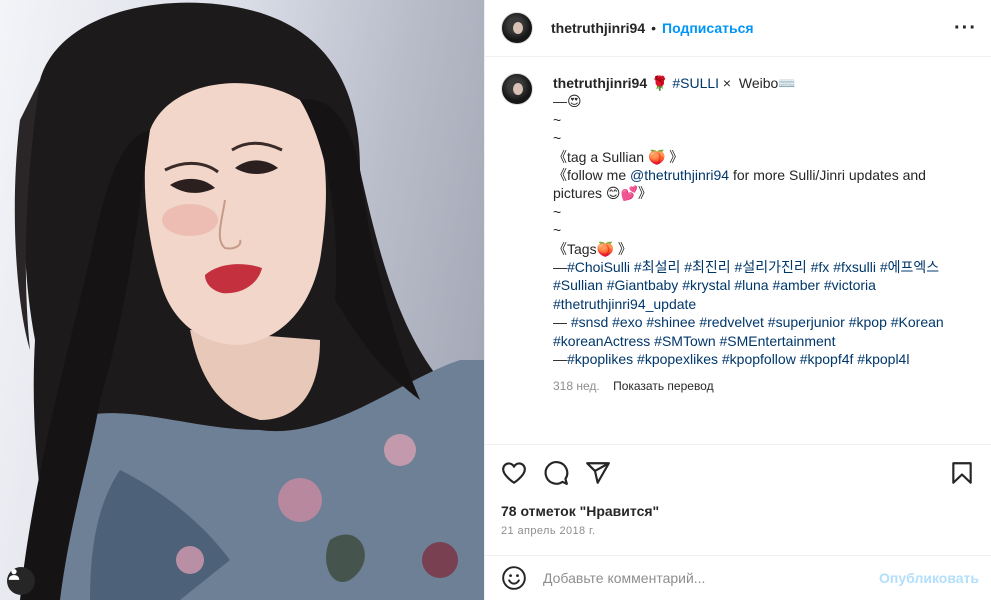  Describe the element at coordinates (567, 101) in the screenshot. I see `caption-line-2: —😍` at that location.